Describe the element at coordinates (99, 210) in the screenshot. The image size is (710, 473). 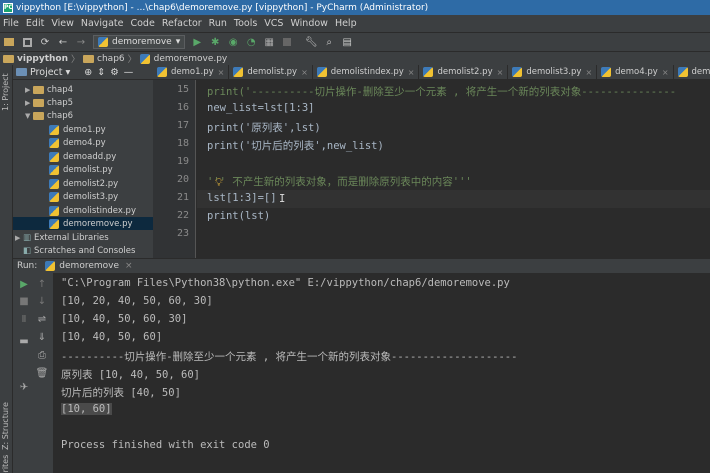
I see `tree-item-label: demolistindex.py` at that location.